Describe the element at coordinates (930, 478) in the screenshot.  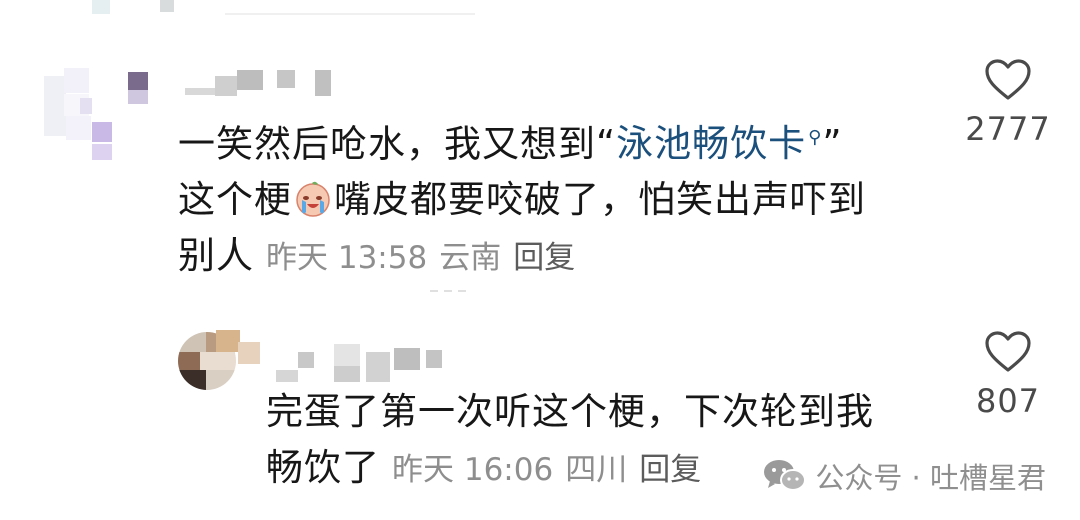
I see `watermark-text: 公众号 · 吐槽星君` at that location.